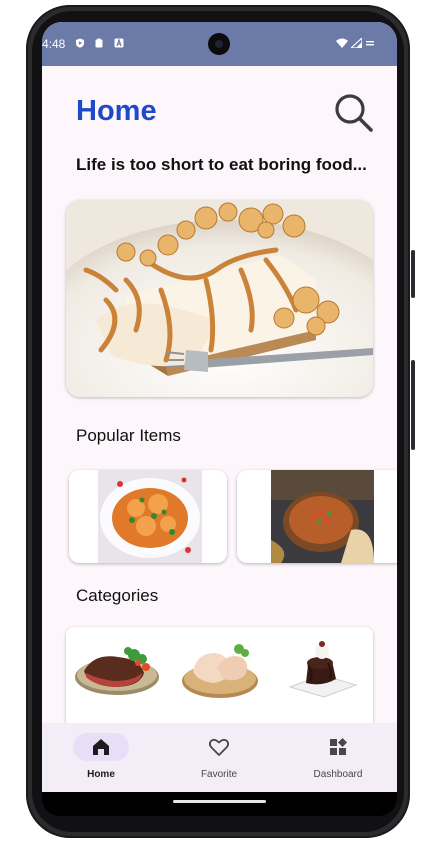 This screenshot has width=429, height=847. What do you see at coordinates (119, 43) in the screenshot?
I see `accessibility-icon` at bounding box center [119, 43].